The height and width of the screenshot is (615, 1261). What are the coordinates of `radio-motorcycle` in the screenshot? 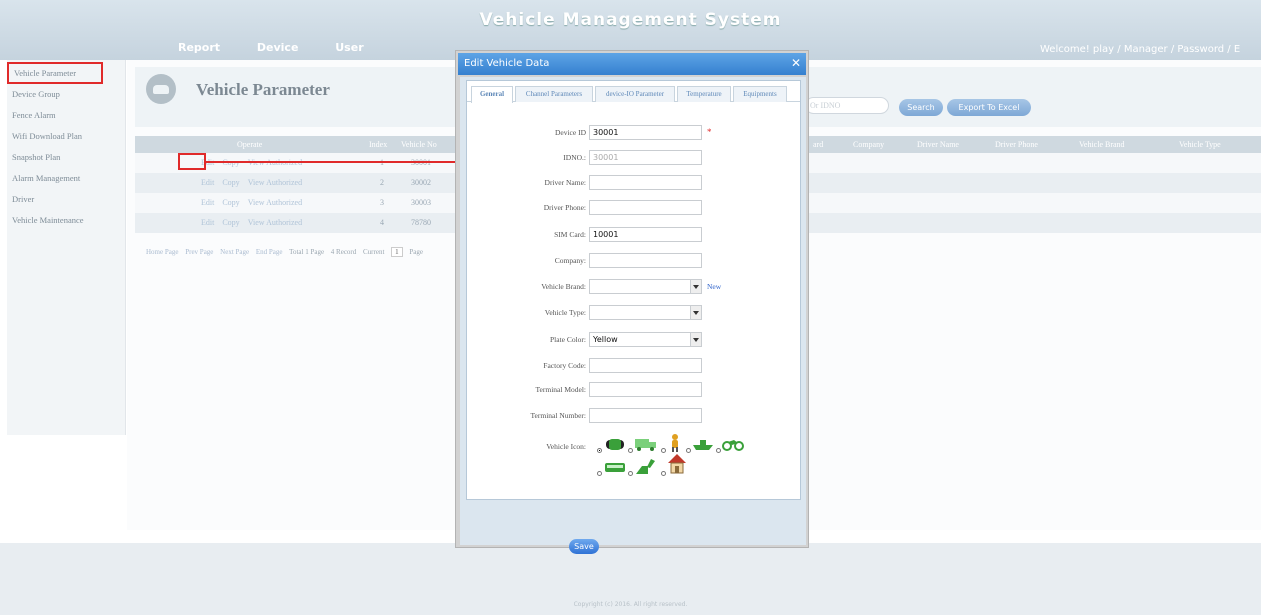 It's located at (718, 450).